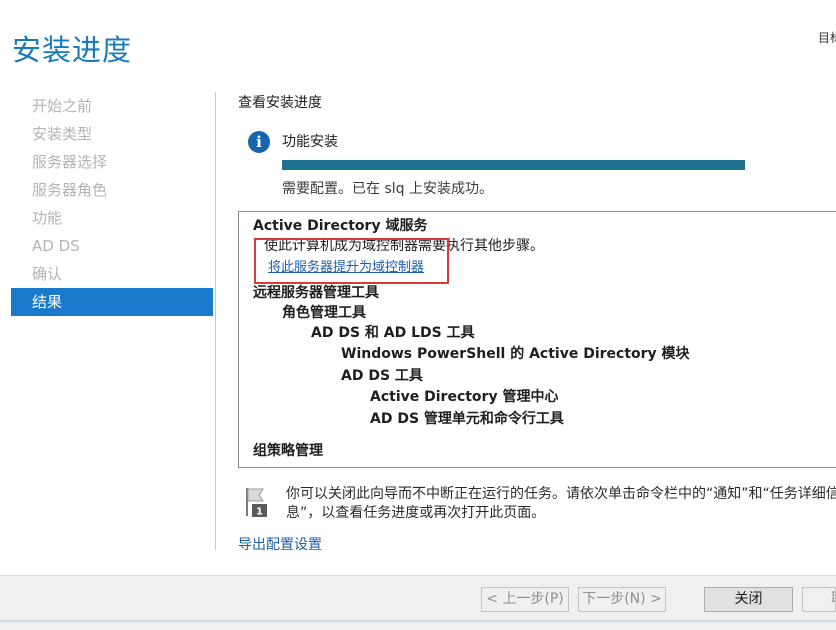  I want to click on previous-button: < 上一步(P), so click(525, 599).